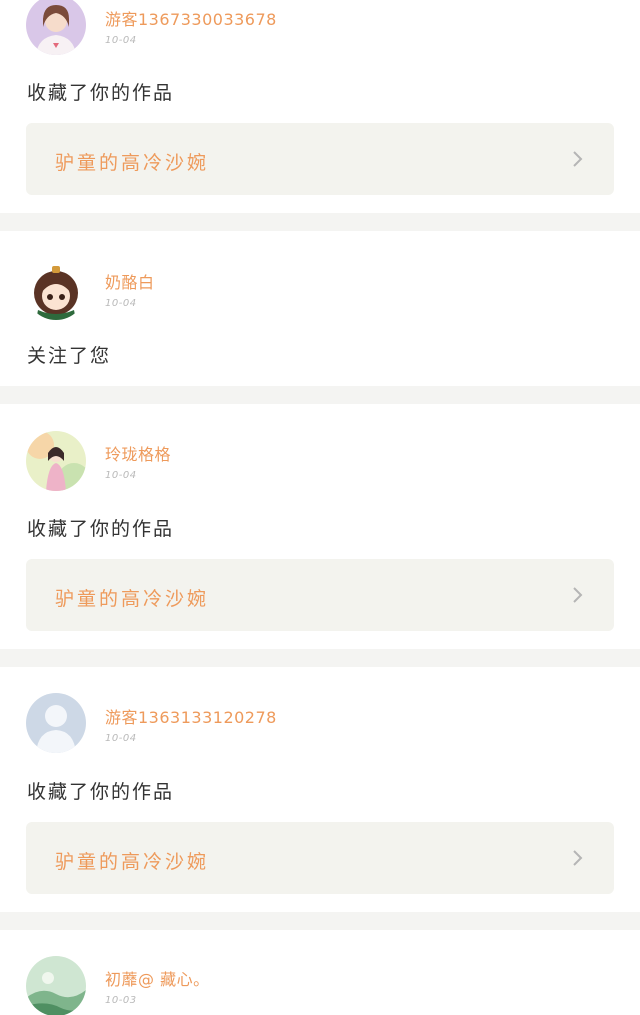  Describe the element at coordinates (320, 972) in the screenshot. I see `notification-card: 初蘼@ 藏心。 10-03` at that location.